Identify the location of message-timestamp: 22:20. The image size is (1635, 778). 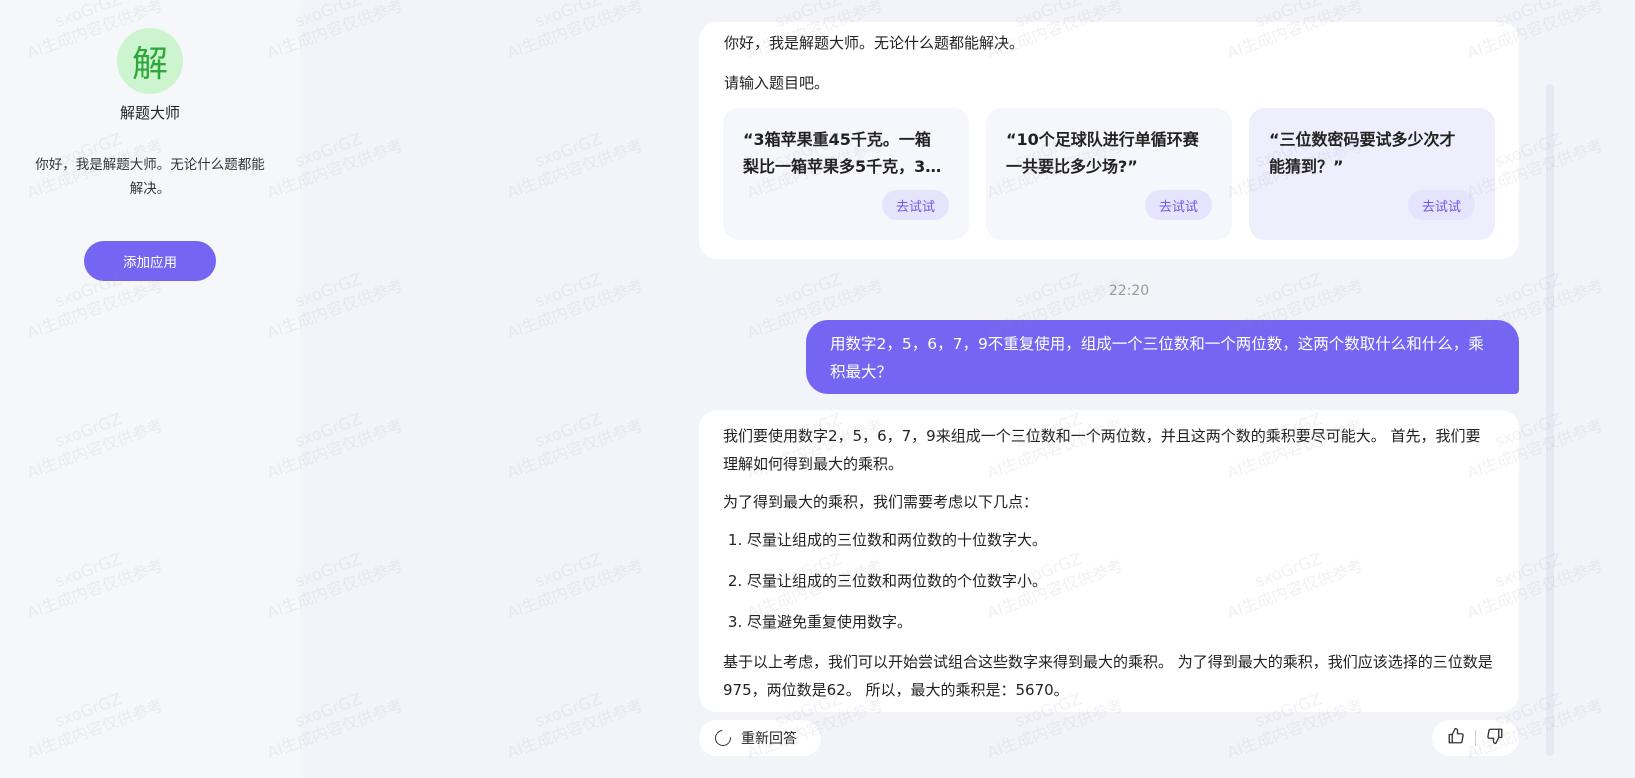
(1129, 291).